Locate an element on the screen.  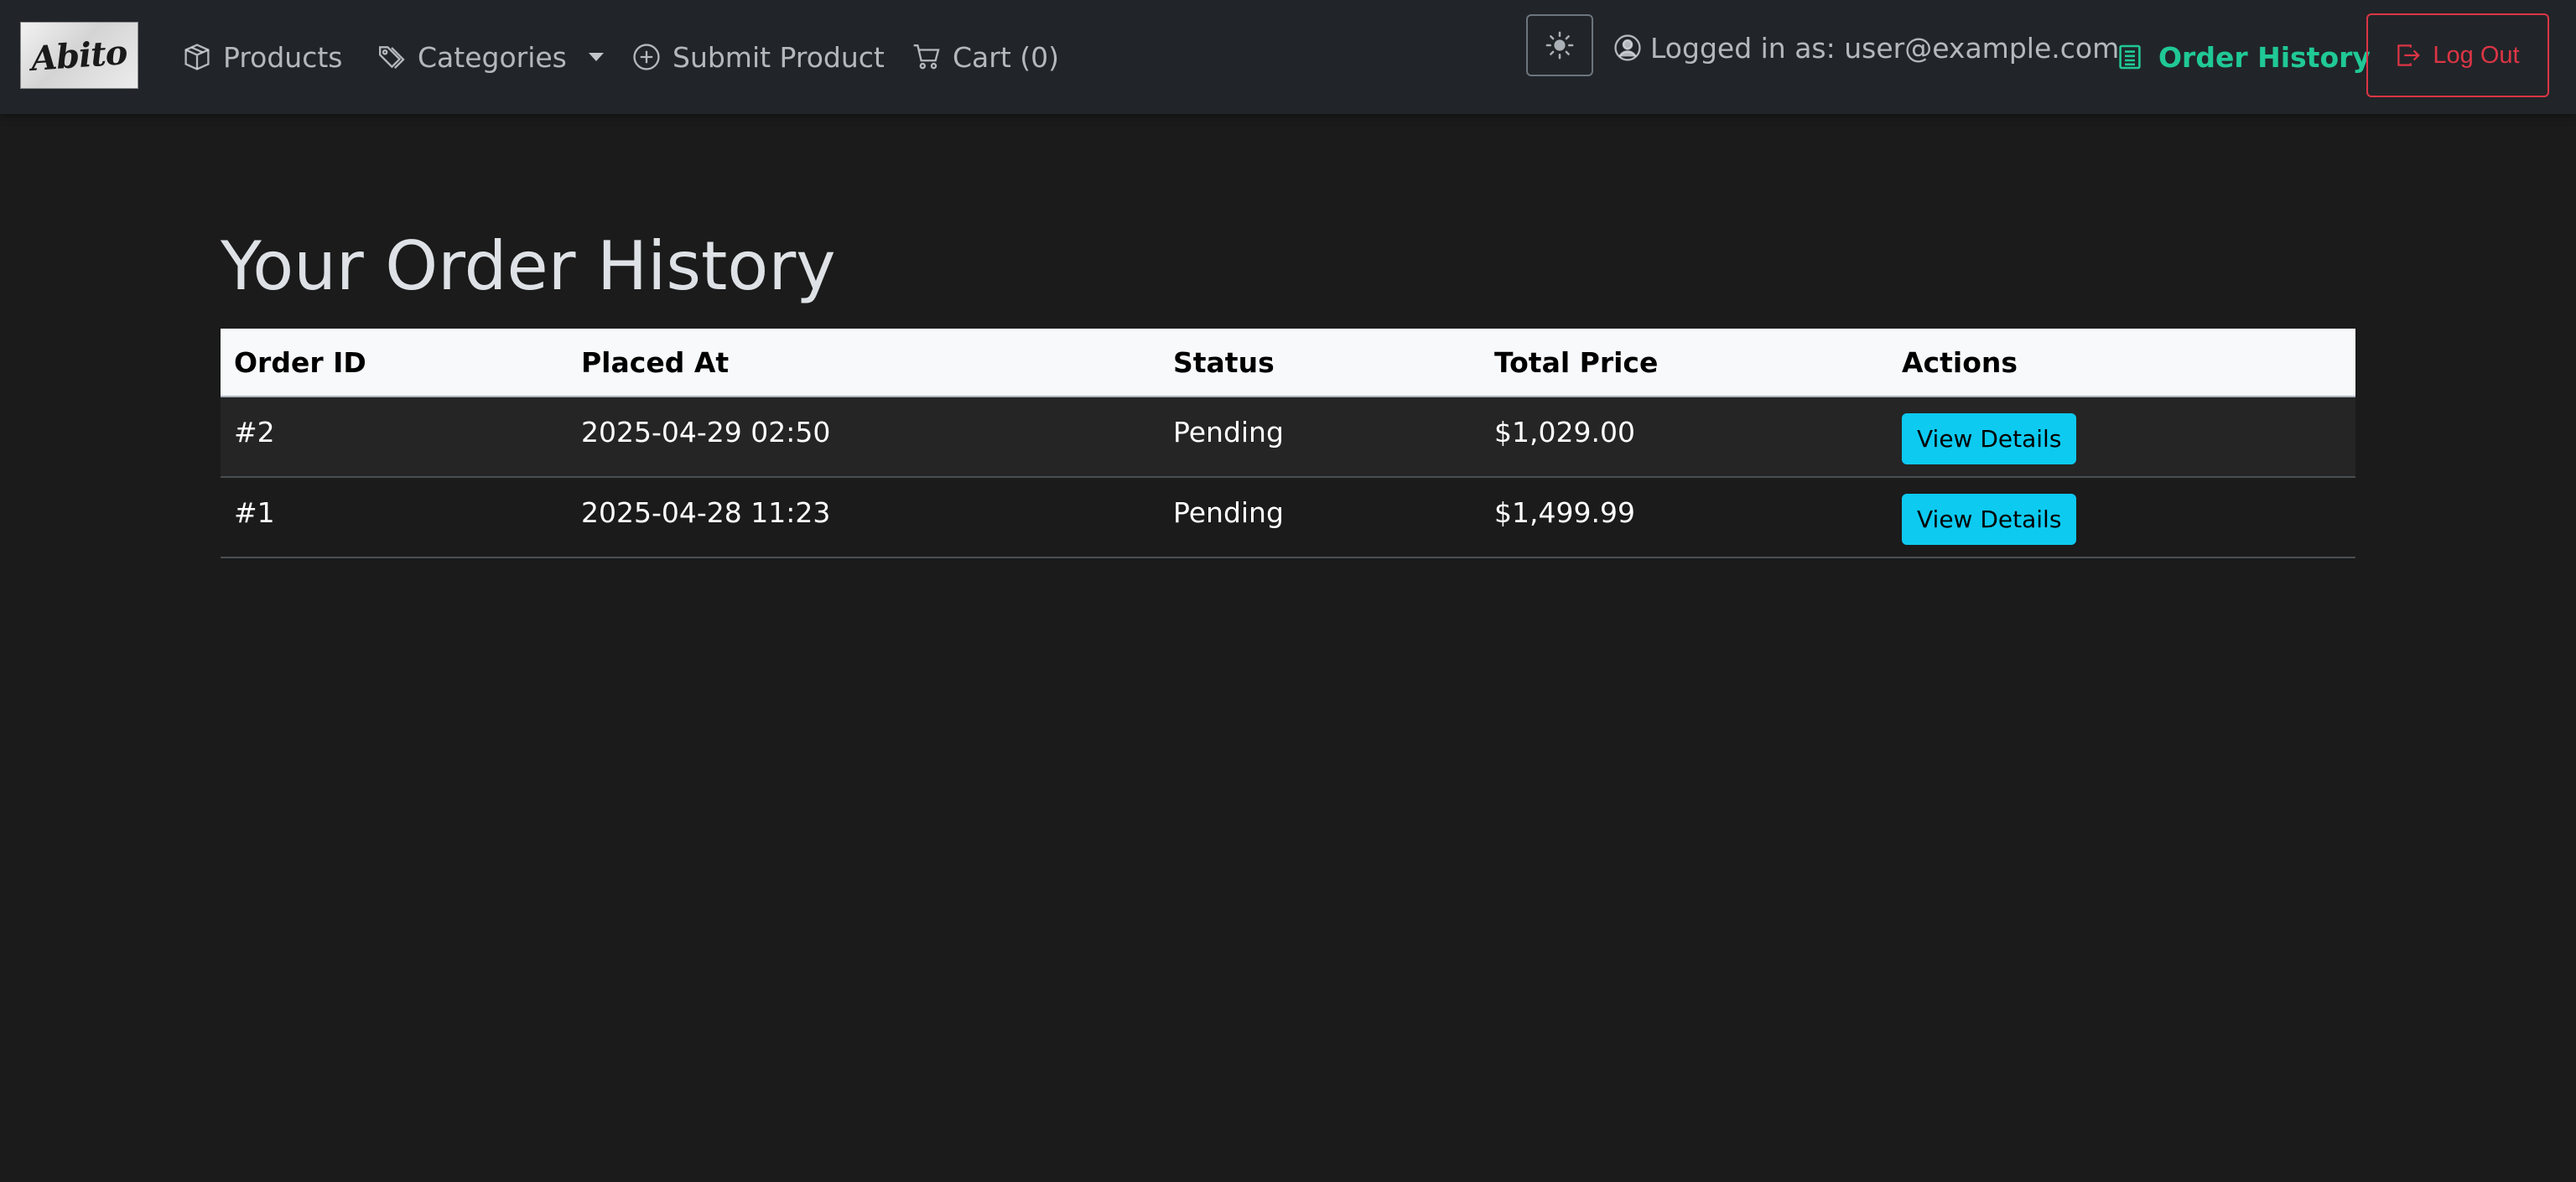
brand-logo: Abito is located at coordinates (79, 55).